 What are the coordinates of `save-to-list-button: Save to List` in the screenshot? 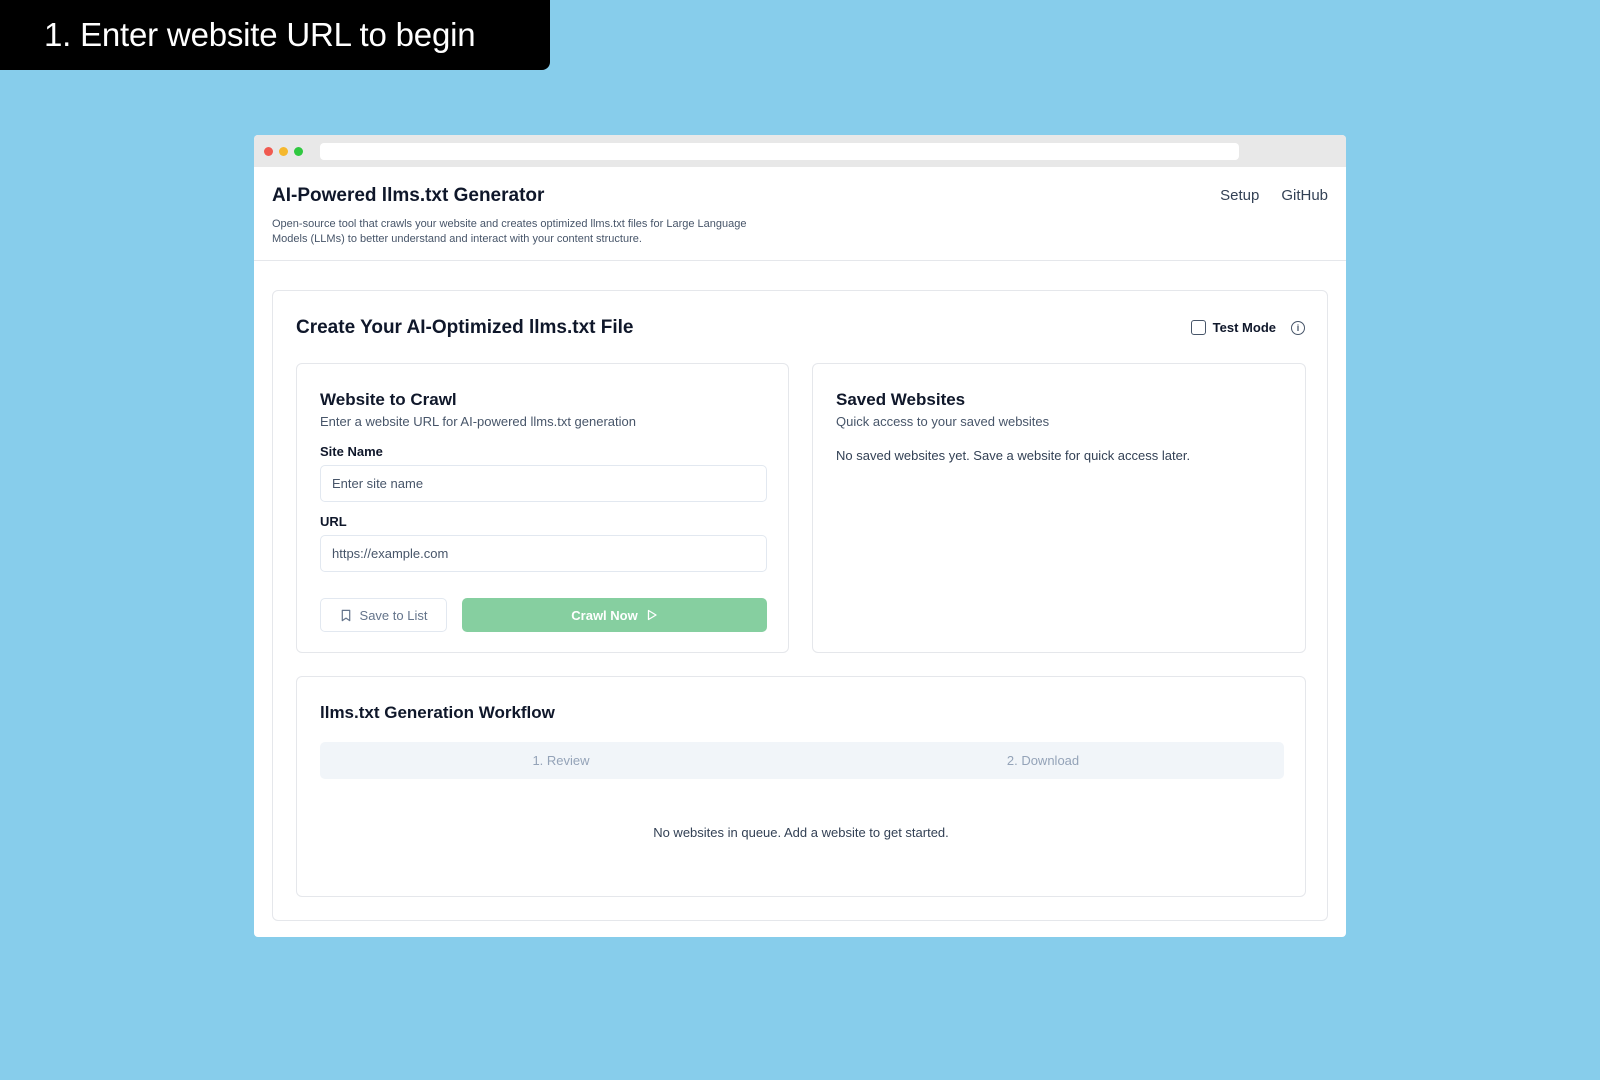 It's located at (383, 615).